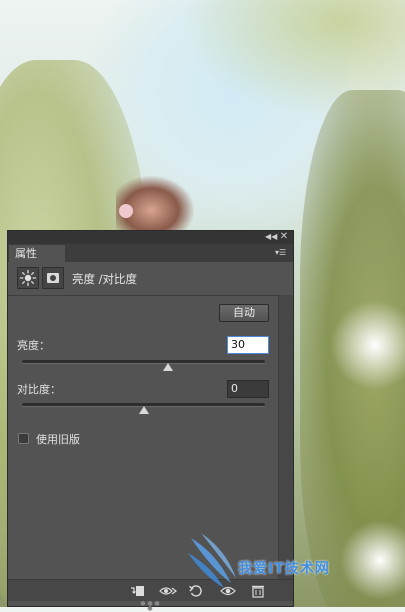 This screenshot has height=612, width=405. What do you see at coordinates (150, 606) in the screenshot?
I see `resize-grip: ● ● ● ●` at bounding box center [150, 606].